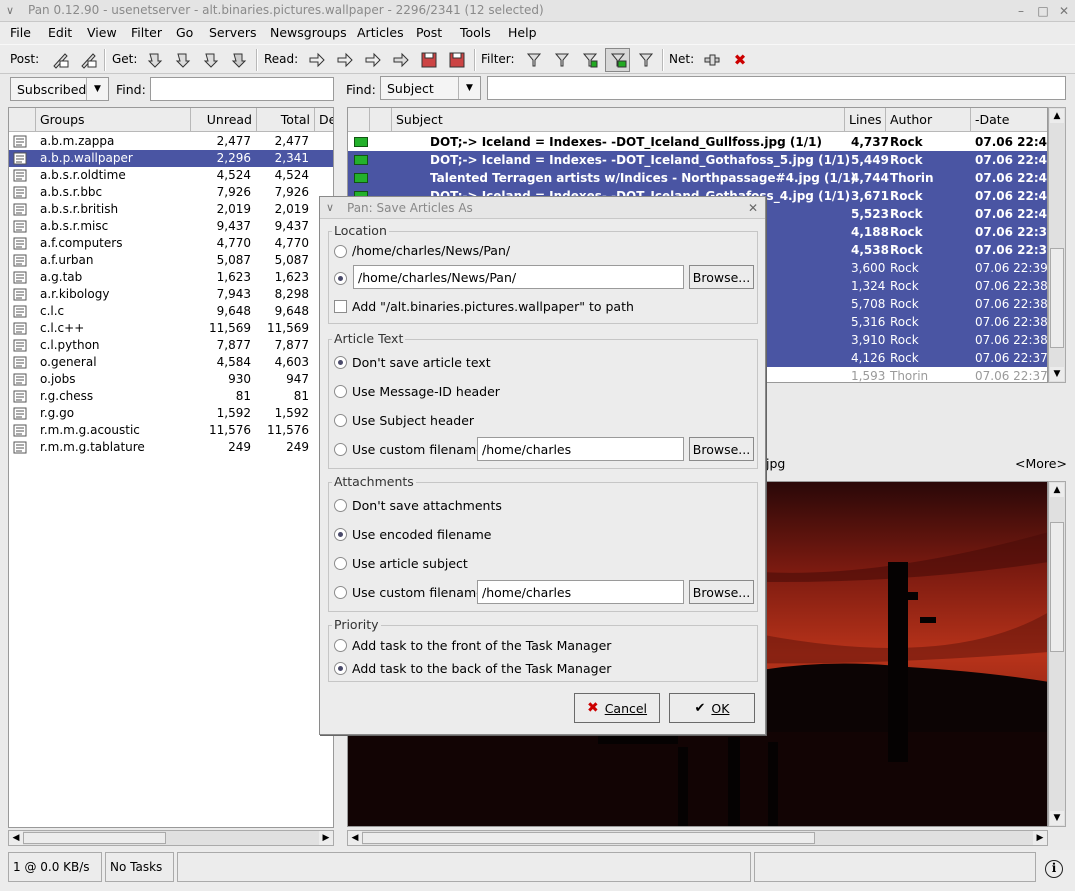 The width and height of the screenshot is (1075, 891). I want to click on priority-front-radio, so click(340, 645).